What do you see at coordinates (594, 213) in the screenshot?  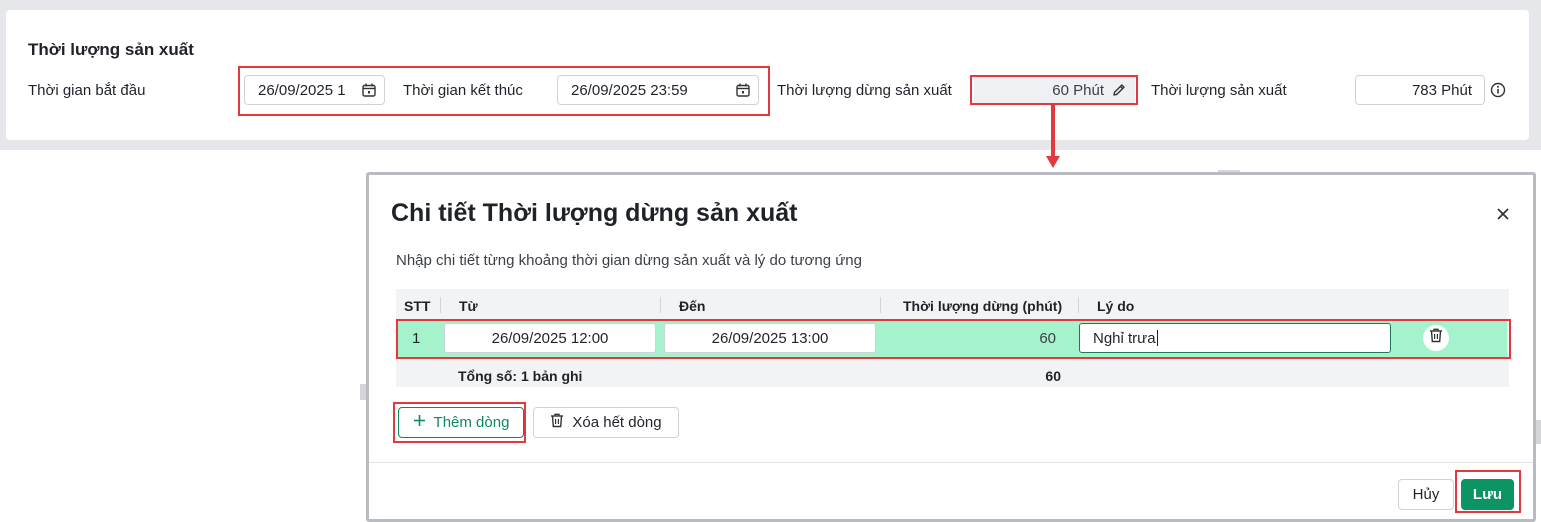 I see `dialog-title: Chi tiết Thời lượng dừng sản xuất` at bounding box center [594, 213].